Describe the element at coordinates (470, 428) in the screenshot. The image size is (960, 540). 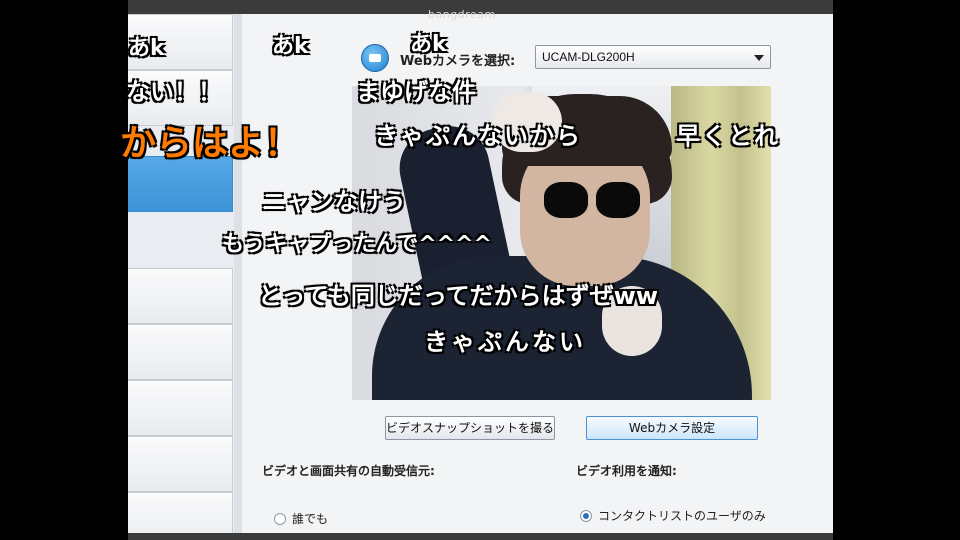
I see `video-snapshot-button: ビデオスナップショットを撮る` at that location.